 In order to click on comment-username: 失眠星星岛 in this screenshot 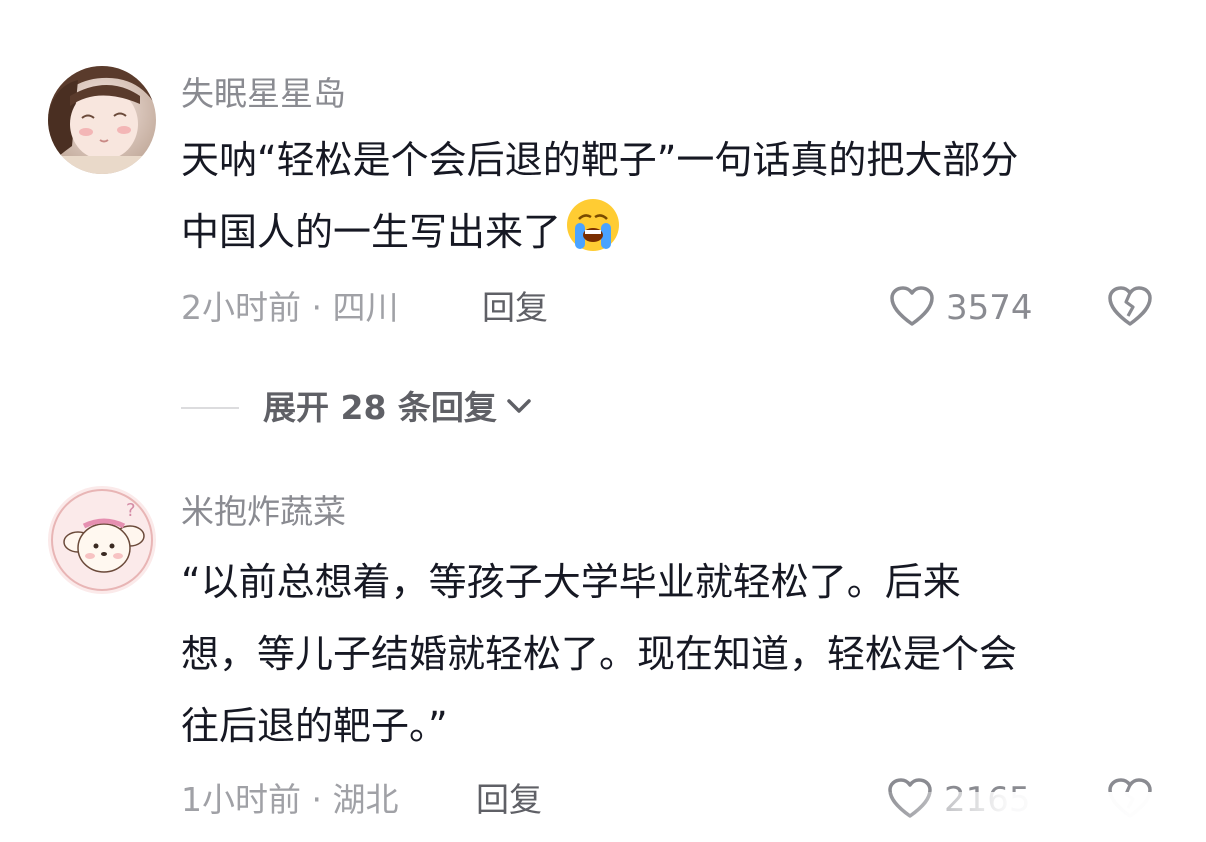, I will do `click(263, 94)`.